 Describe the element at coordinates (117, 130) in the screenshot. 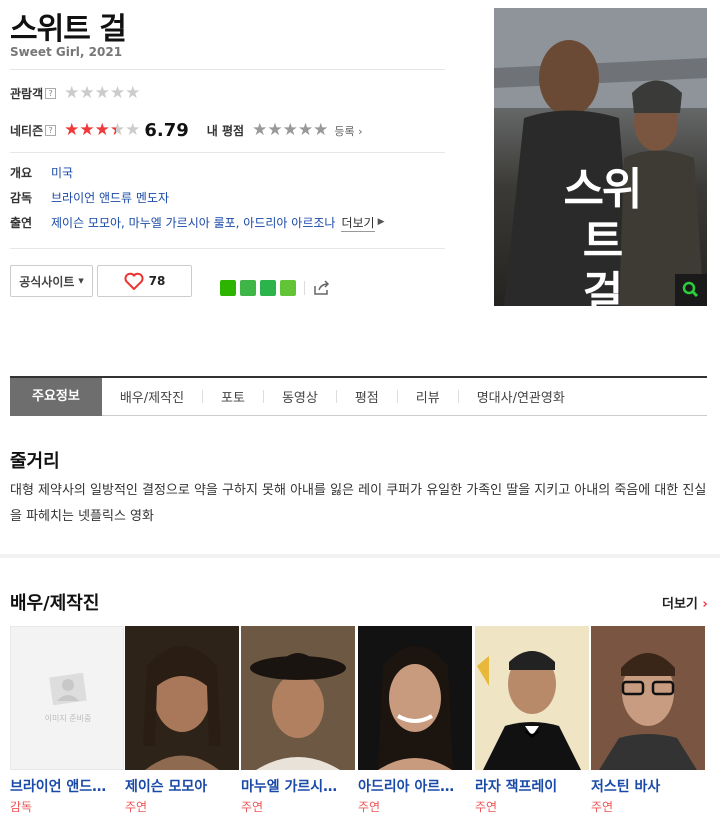

I see `half-star-icon: ★` at that location.